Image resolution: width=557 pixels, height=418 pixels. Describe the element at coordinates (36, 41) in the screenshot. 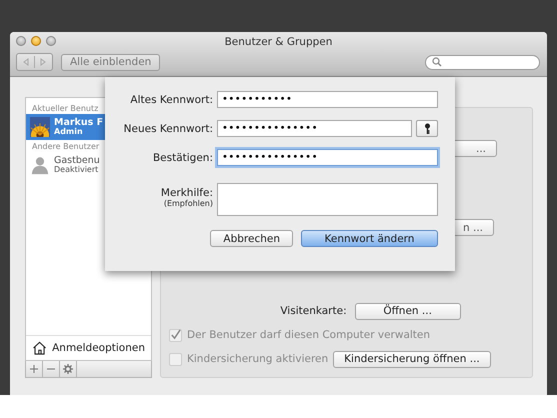

I see `minimize-button` at that location.